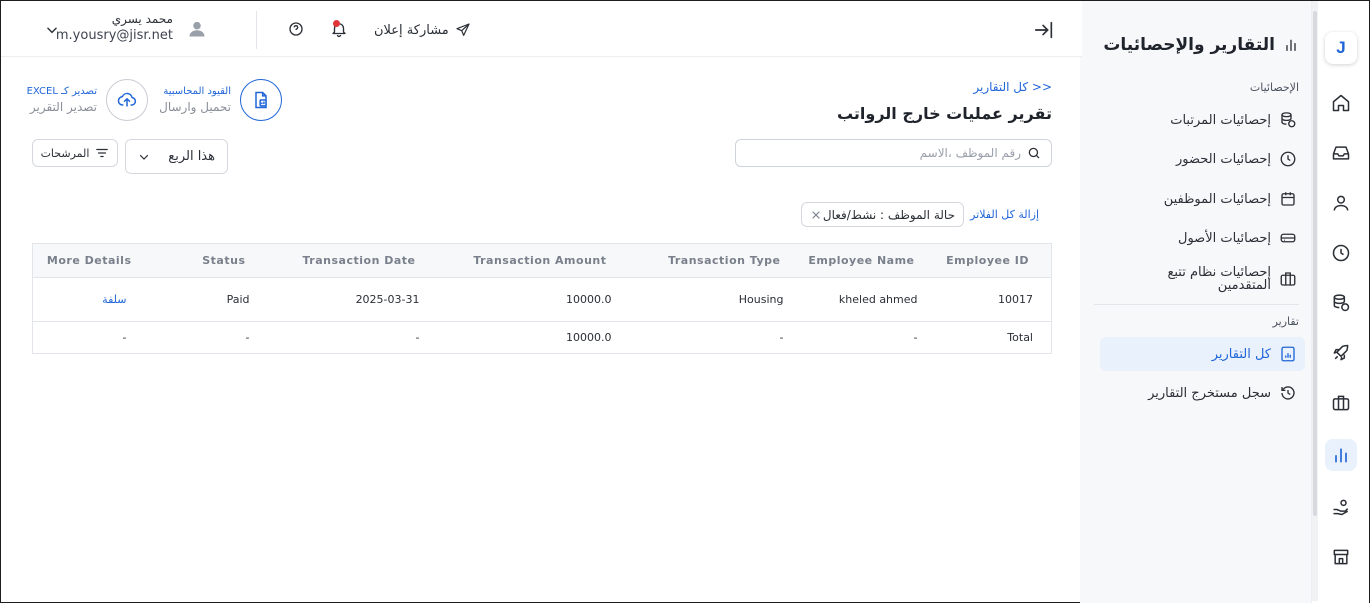 The image size is (1370, 603). What do you see at coordinates (1341, 507) in the screenshot?
I see `hand-coin-icon` at bounding box center [1341, 507].